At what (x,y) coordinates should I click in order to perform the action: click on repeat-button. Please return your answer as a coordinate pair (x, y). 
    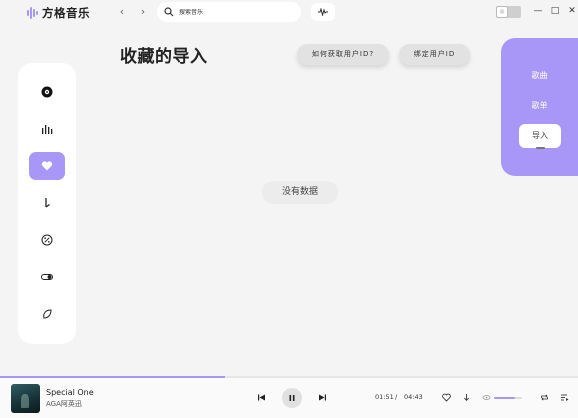
    Looking at the image, I should click on (544, 397).